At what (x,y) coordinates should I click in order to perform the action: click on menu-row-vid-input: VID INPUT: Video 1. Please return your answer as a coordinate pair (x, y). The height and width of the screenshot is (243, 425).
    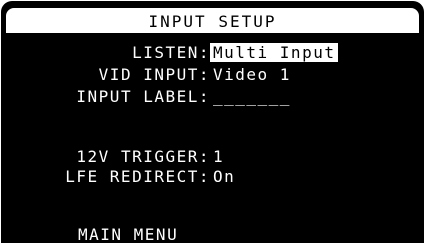
    Looking at the image, I should click on (212, 75).